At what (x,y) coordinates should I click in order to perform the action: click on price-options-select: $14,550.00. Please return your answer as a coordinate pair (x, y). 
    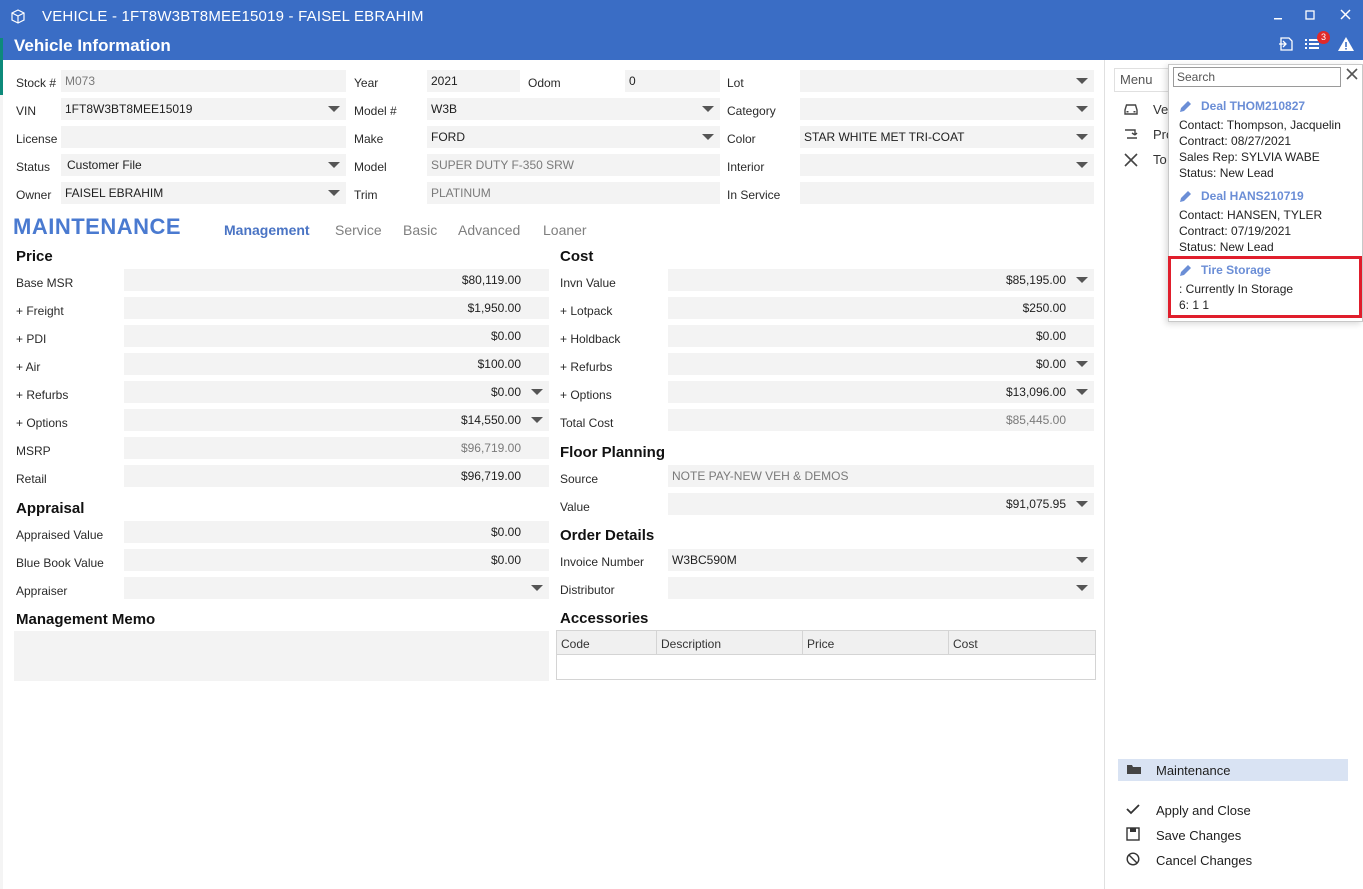
    Looking at the image, I should click on (336, 420).